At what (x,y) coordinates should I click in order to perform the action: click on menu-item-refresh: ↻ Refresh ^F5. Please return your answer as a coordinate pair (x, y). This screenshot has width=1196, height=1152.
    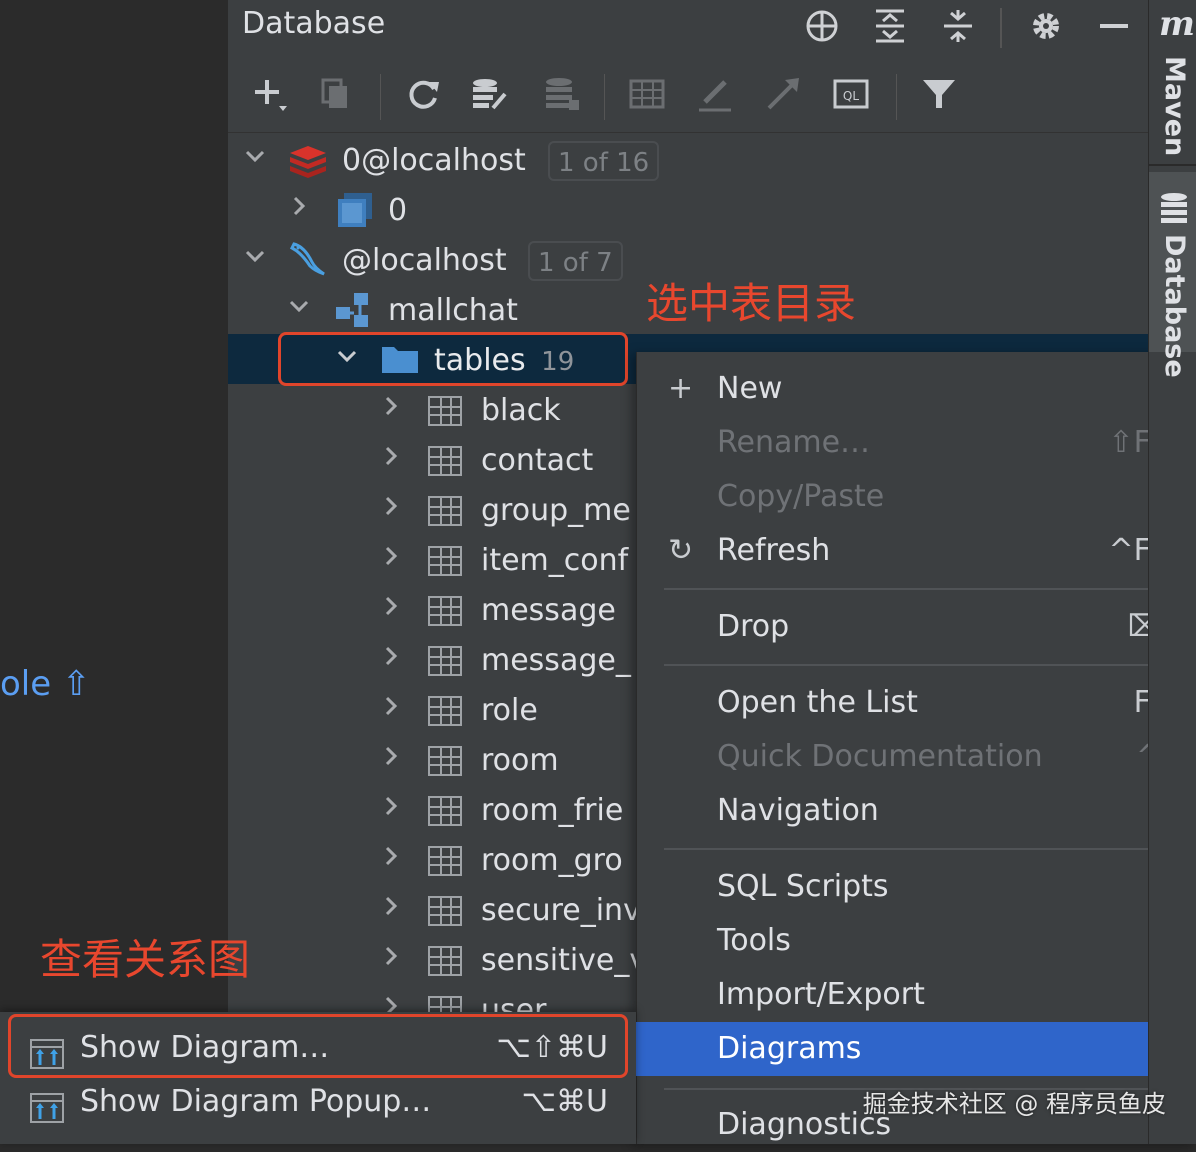
    Looking at the image, I should click on (916, 551).